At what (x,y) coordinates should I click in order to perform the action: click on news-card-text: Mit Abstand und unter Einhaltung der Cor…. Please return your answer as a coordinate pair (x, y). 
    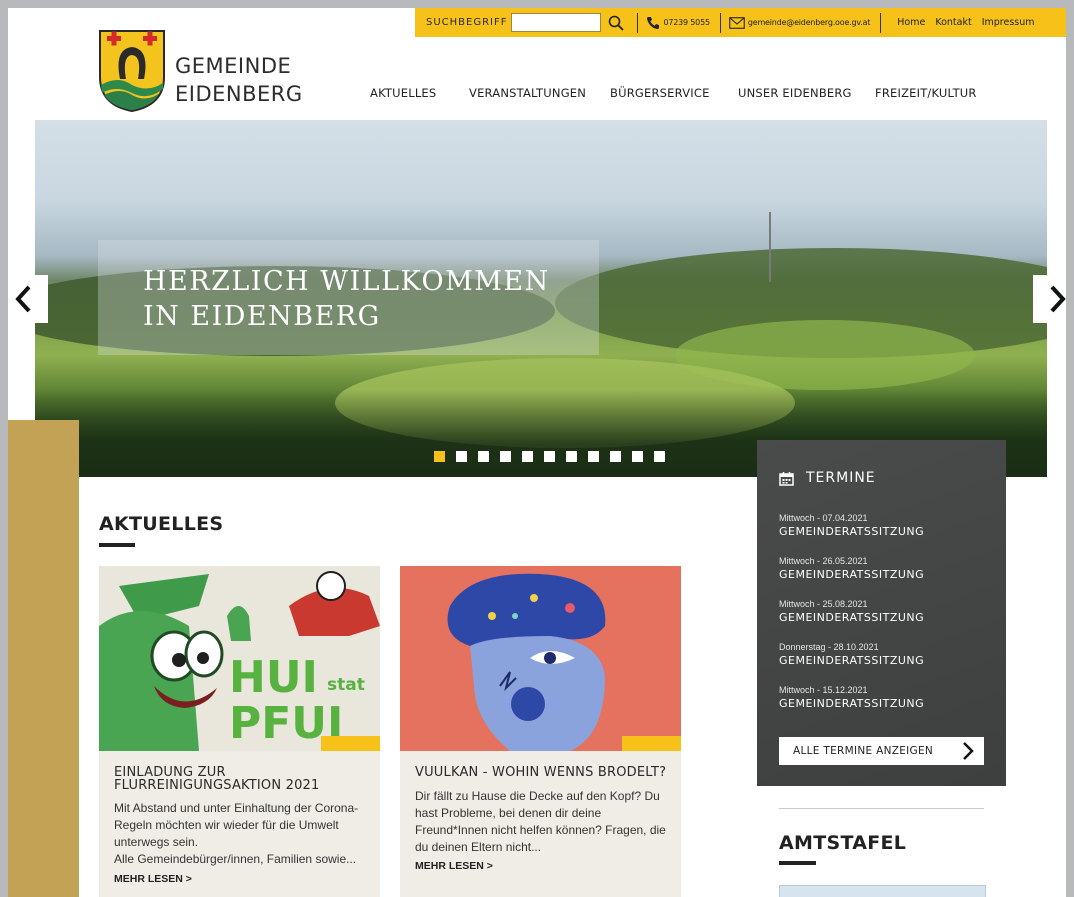
    Looking at the image, I should click on (236, 825).